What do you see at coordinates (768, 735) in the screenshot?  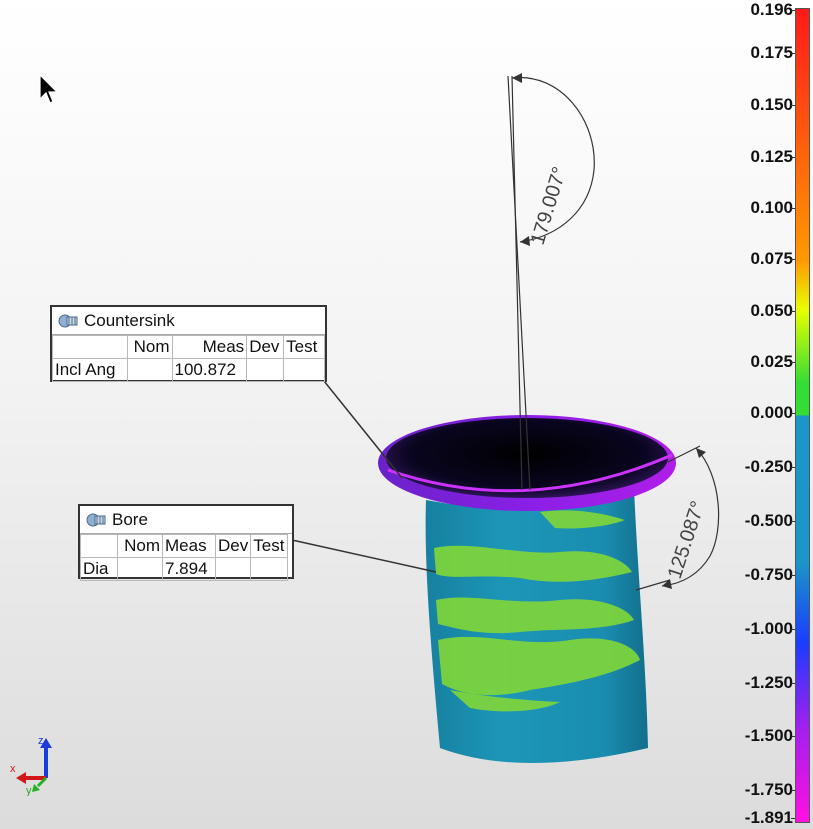 I see `scale-label: -1.500` at bounding box center [768, 735].